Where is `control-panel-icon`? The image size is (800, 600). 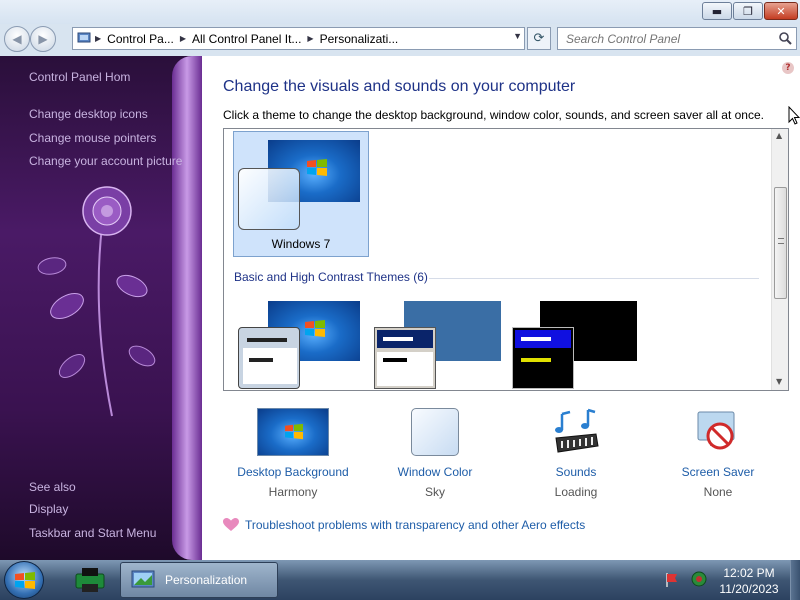
control-panel-icon is located at coordinates (84, 39).